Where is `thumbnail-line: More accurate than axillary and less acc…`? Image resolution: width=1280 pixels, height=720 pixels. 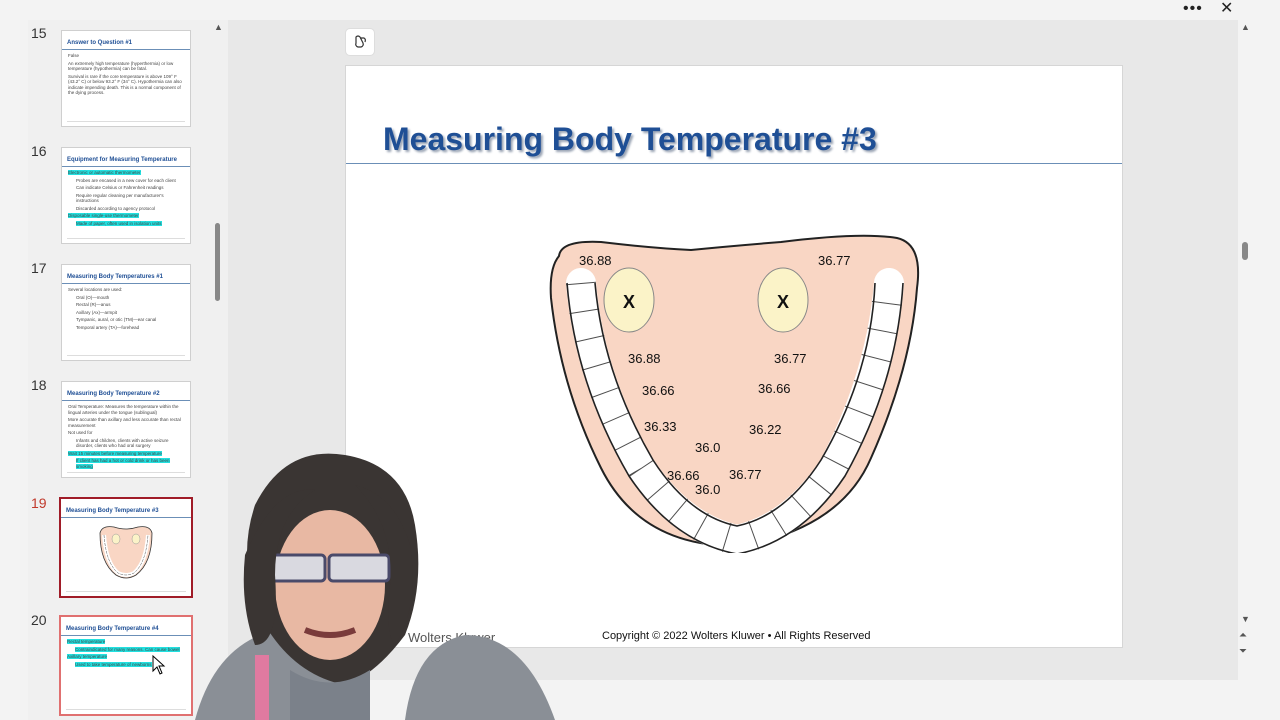 thumbnail-line: More accurate than axillary and less acc… is located at coordinates (124, 422).